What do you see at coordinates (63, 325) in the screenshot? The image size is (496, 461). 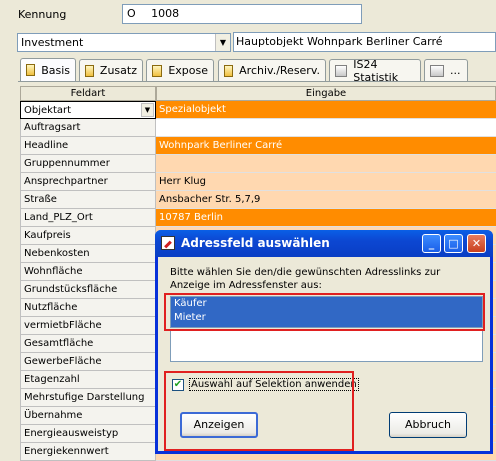 I see `field-name: vermietbFläche` at bounding box center [63, 325].